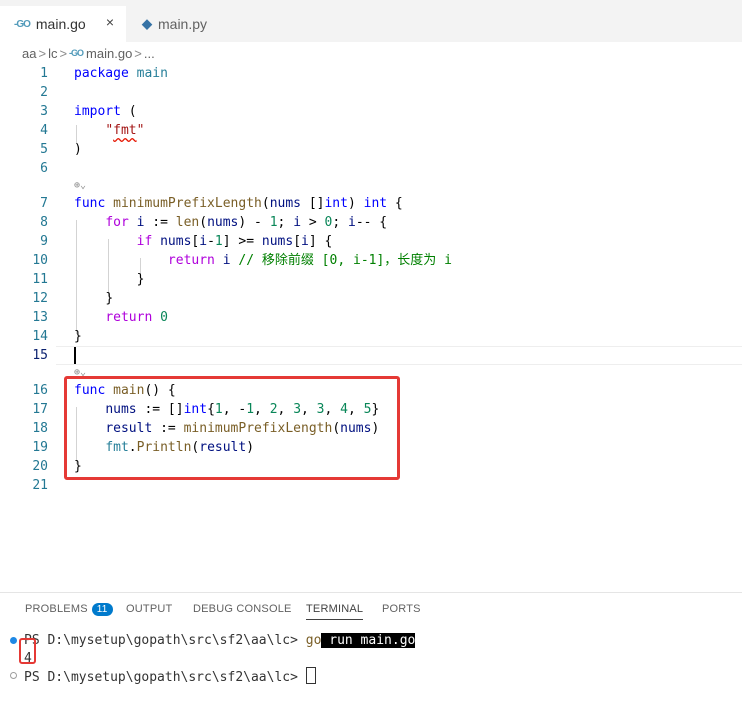 The image size is (742, 715). I want to click on tab-main-py: ◆ main.py, so click(186, 24).